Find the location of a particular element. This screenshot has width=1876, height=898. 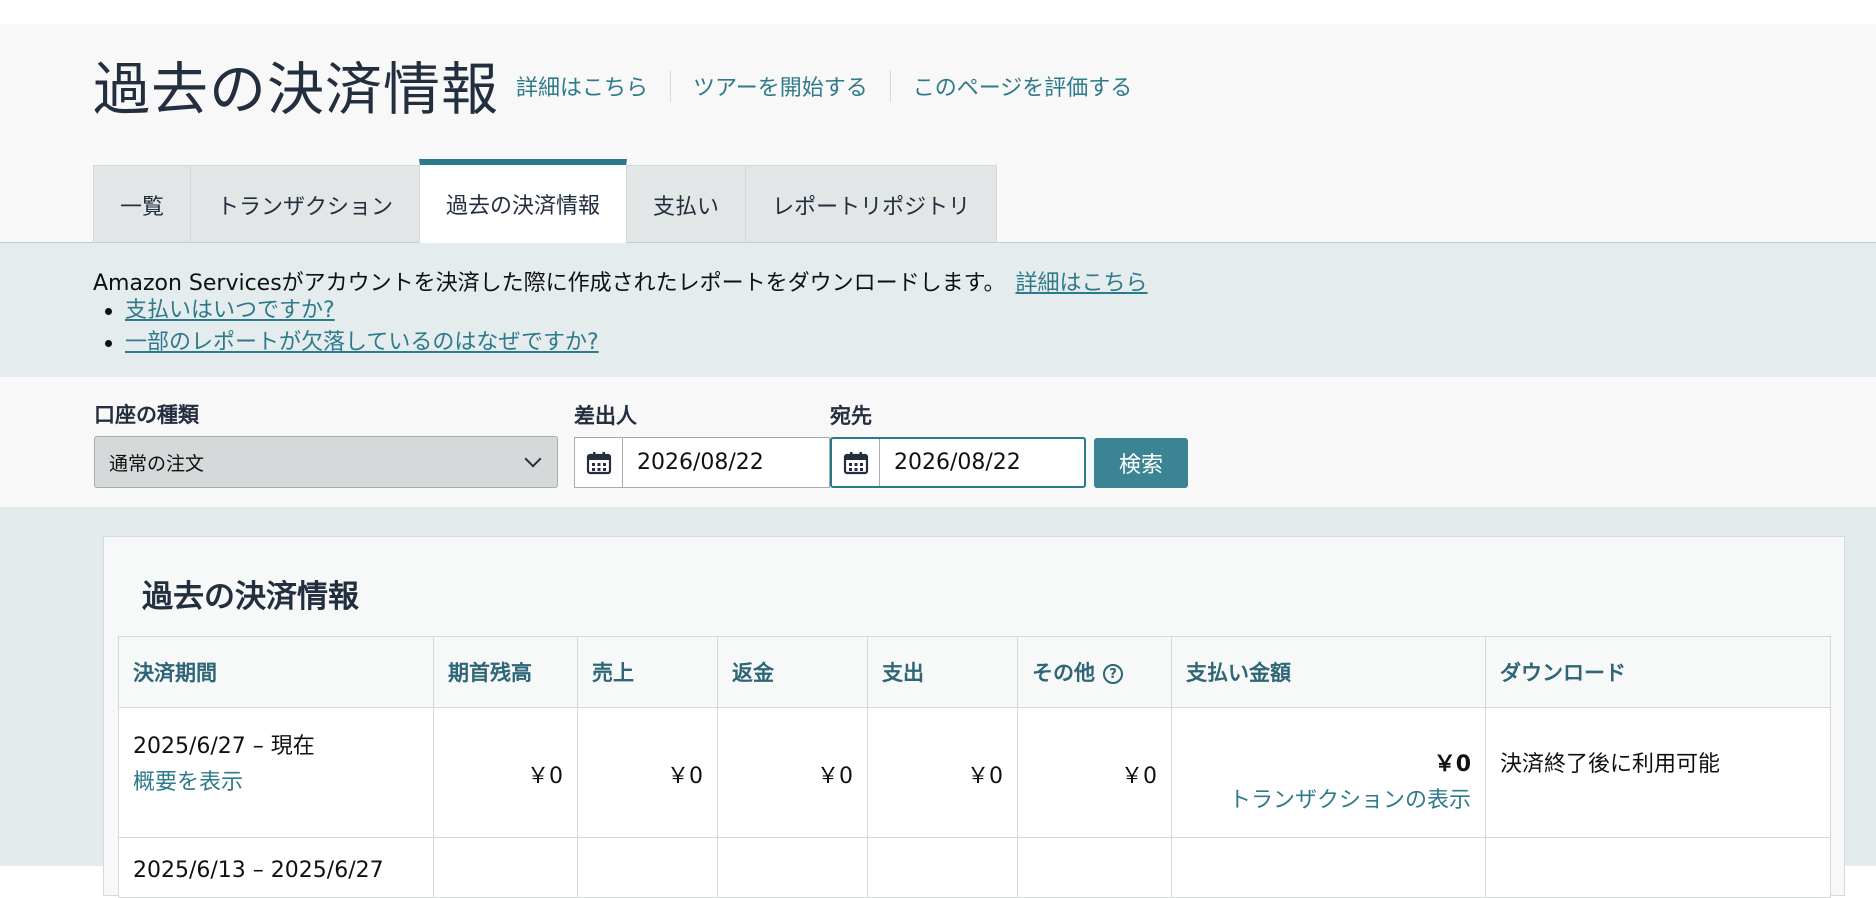

sales-cell: ￥0 is located at coordinates (647, 772).